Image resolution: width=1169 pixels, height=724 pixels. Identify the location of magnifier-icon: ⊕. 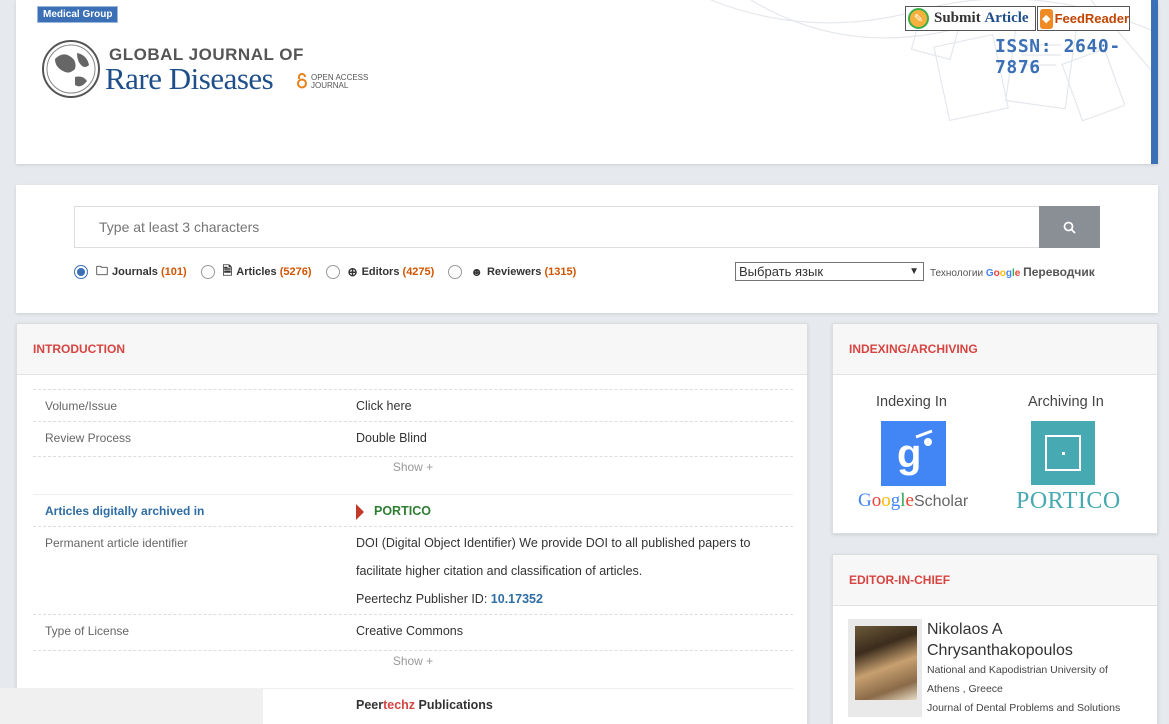
(352, 272).